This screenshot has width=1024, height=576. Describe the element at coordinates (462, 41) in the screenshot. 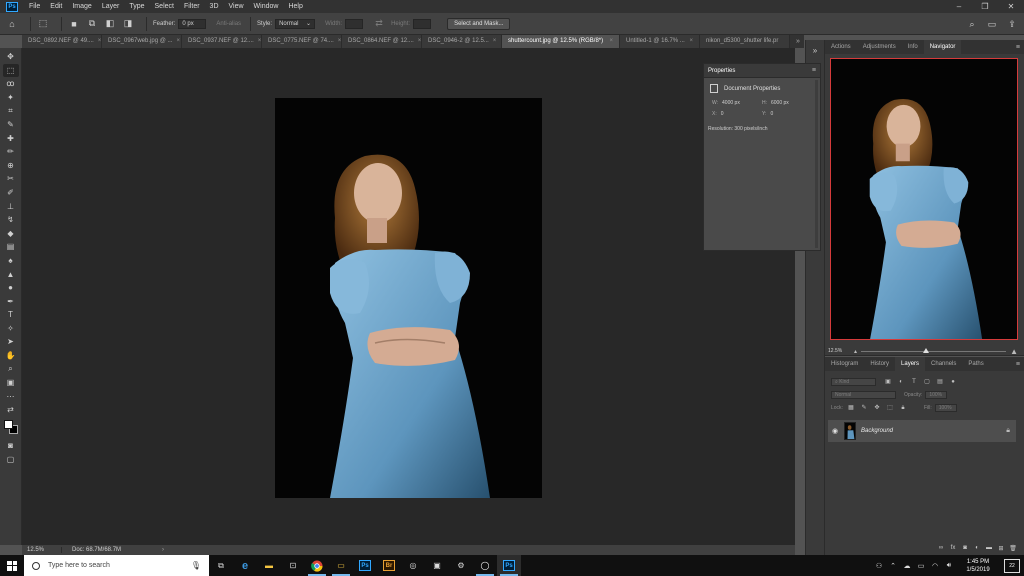

I see `tab-dsc0946: DSC_0946-2 @ 12.5... ×` at that location.